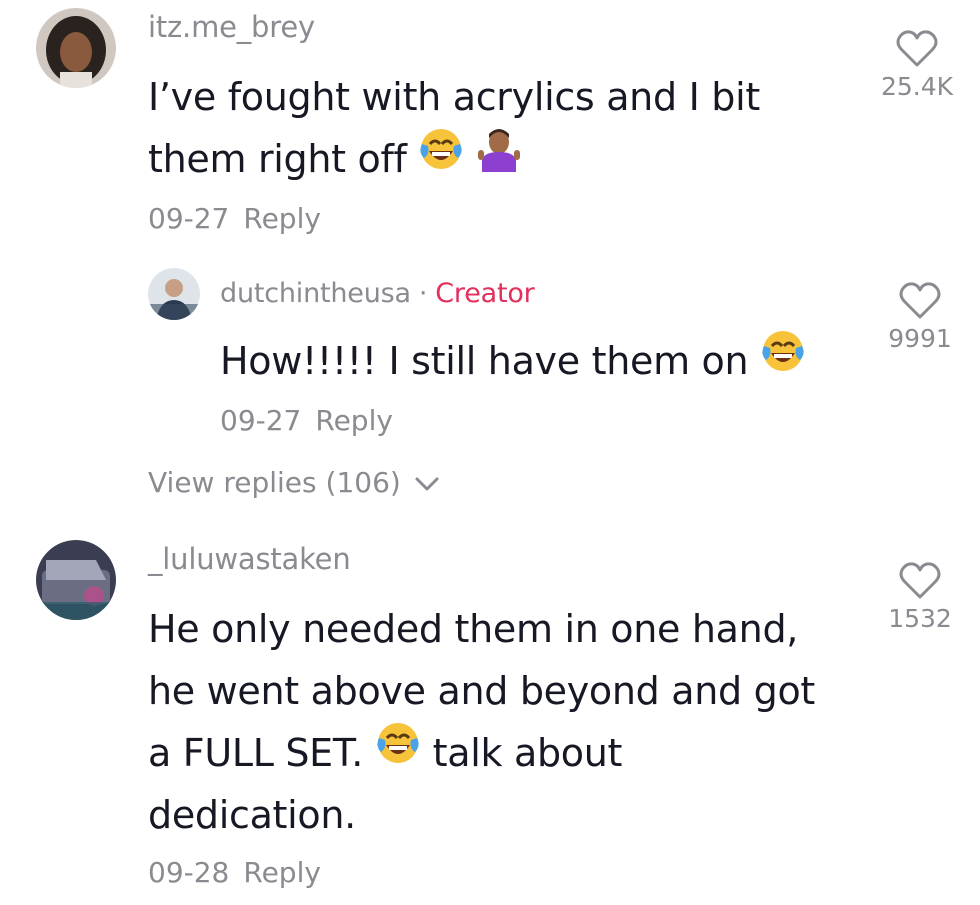  I want to click on like-group: 9991, so click(920, 317).